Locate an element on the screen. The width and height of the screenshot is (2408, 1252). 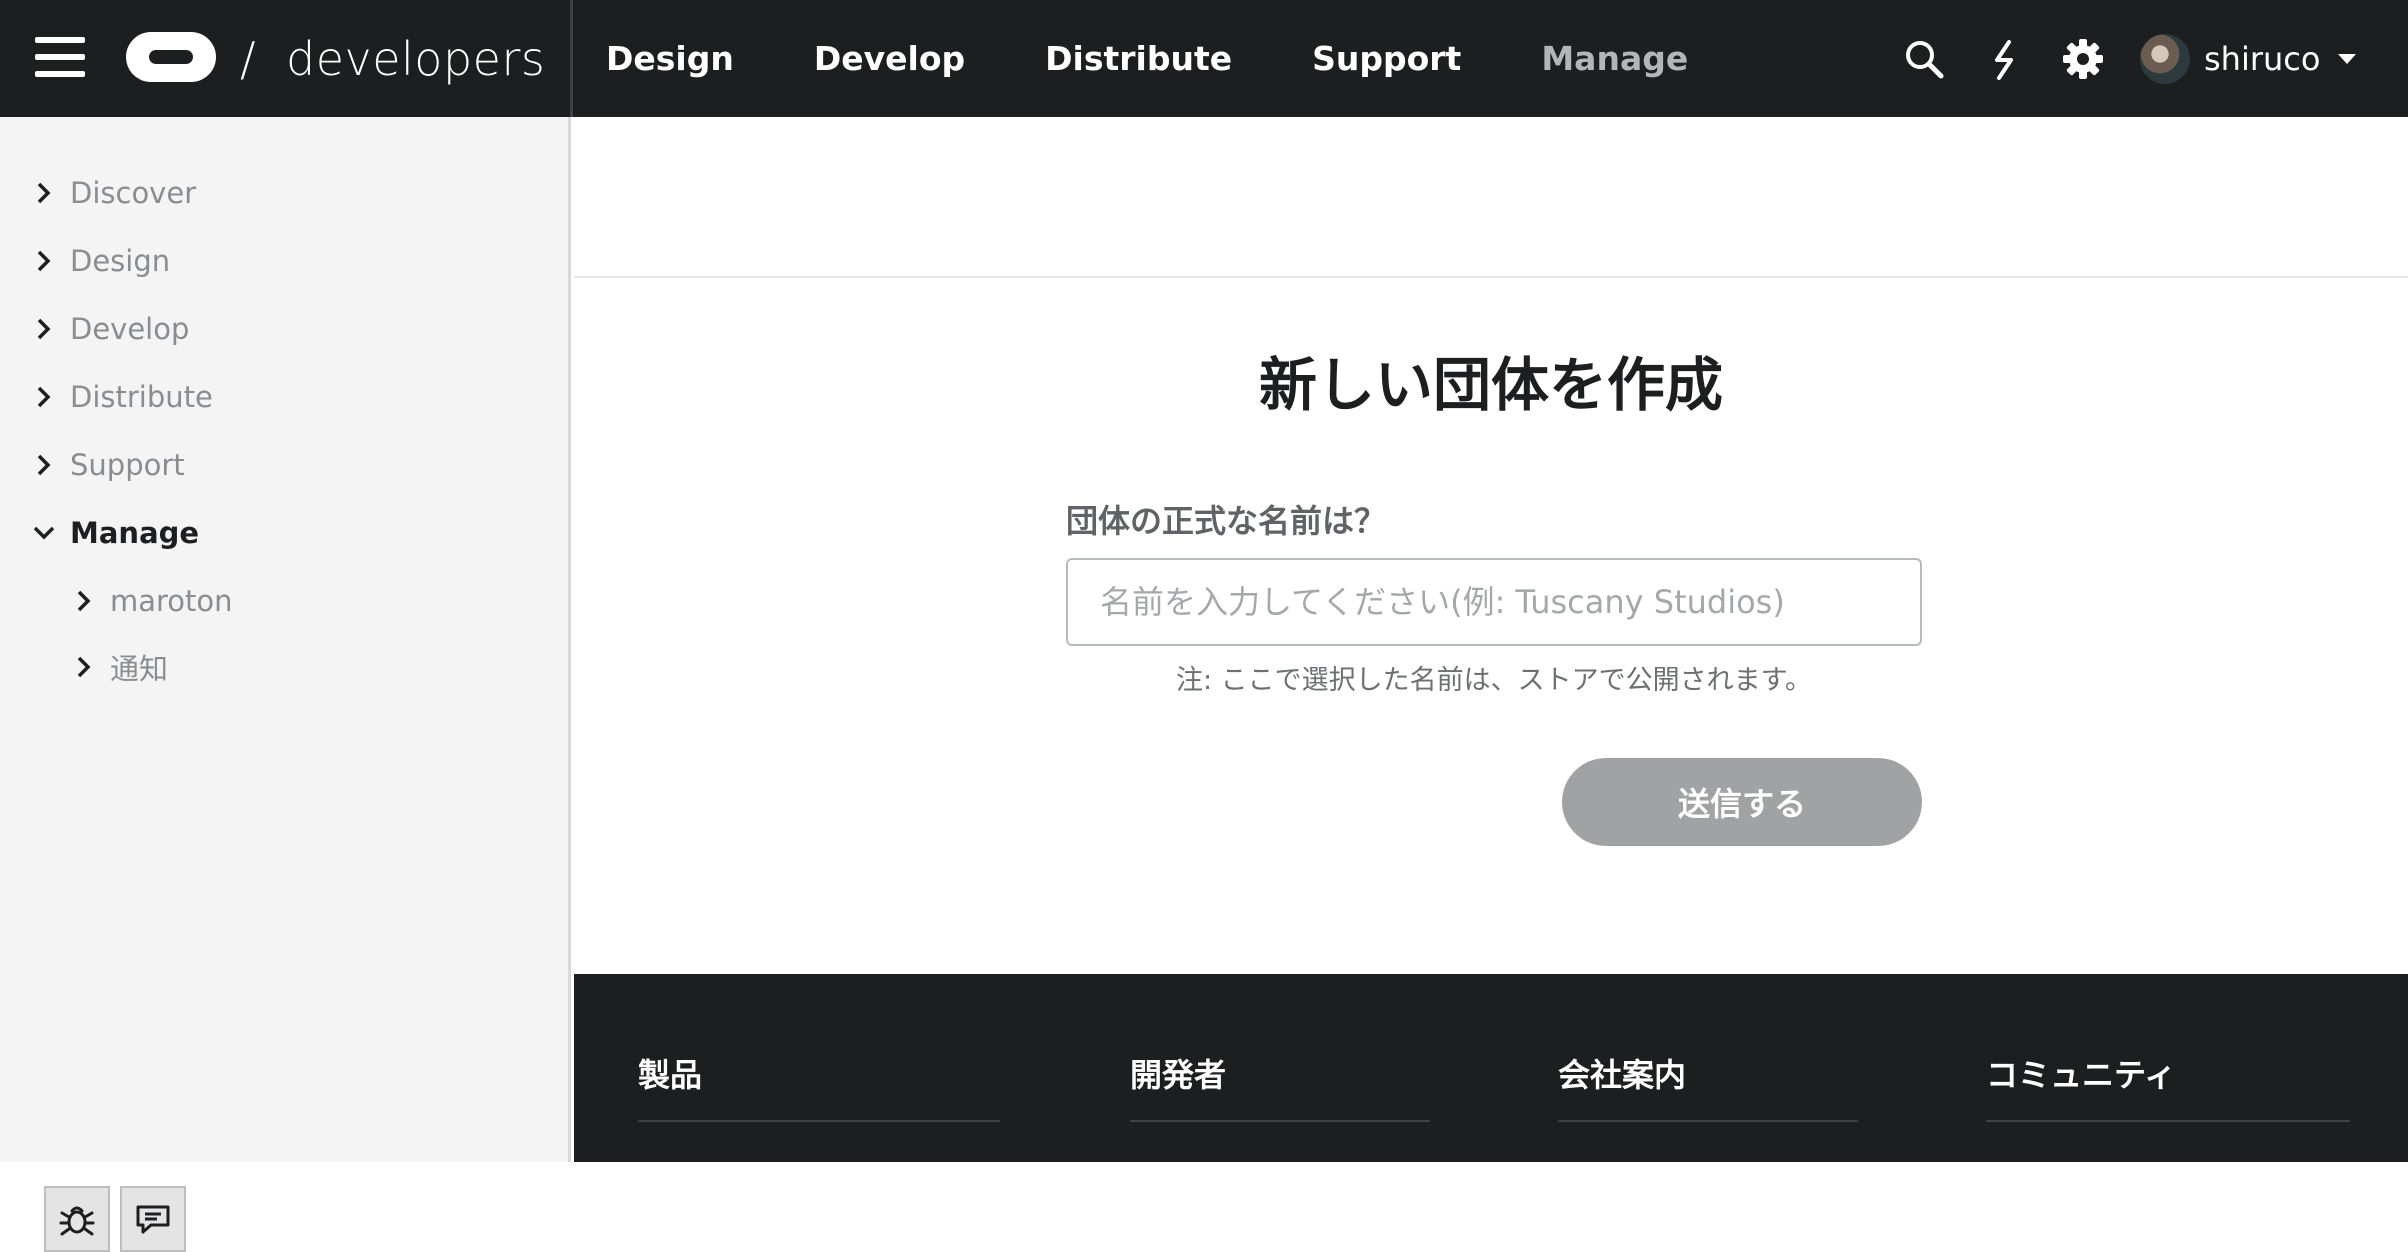
username: shiruco is located at coordinates (2262, 59).